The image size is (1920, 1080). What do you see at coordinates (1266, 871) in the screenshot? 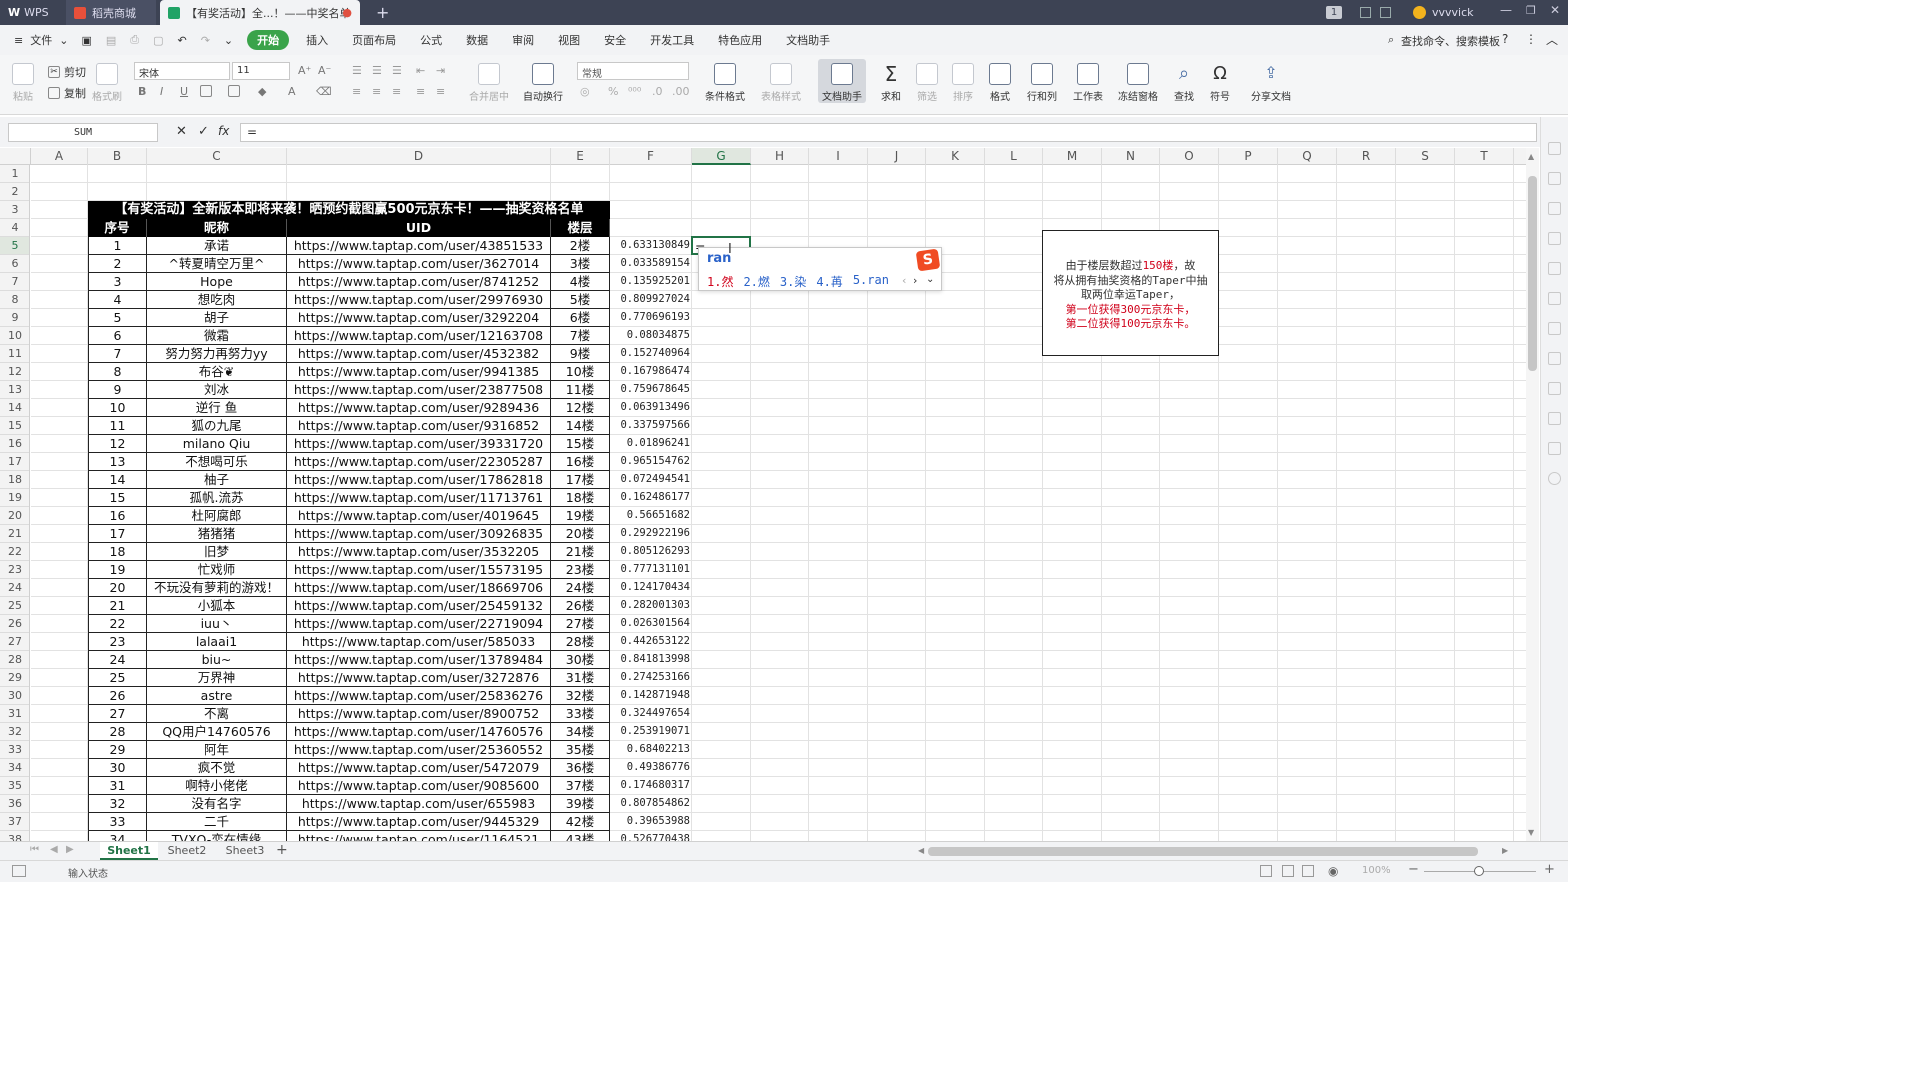
I see `normal-view-icon` at bounding box center [1266, 871].